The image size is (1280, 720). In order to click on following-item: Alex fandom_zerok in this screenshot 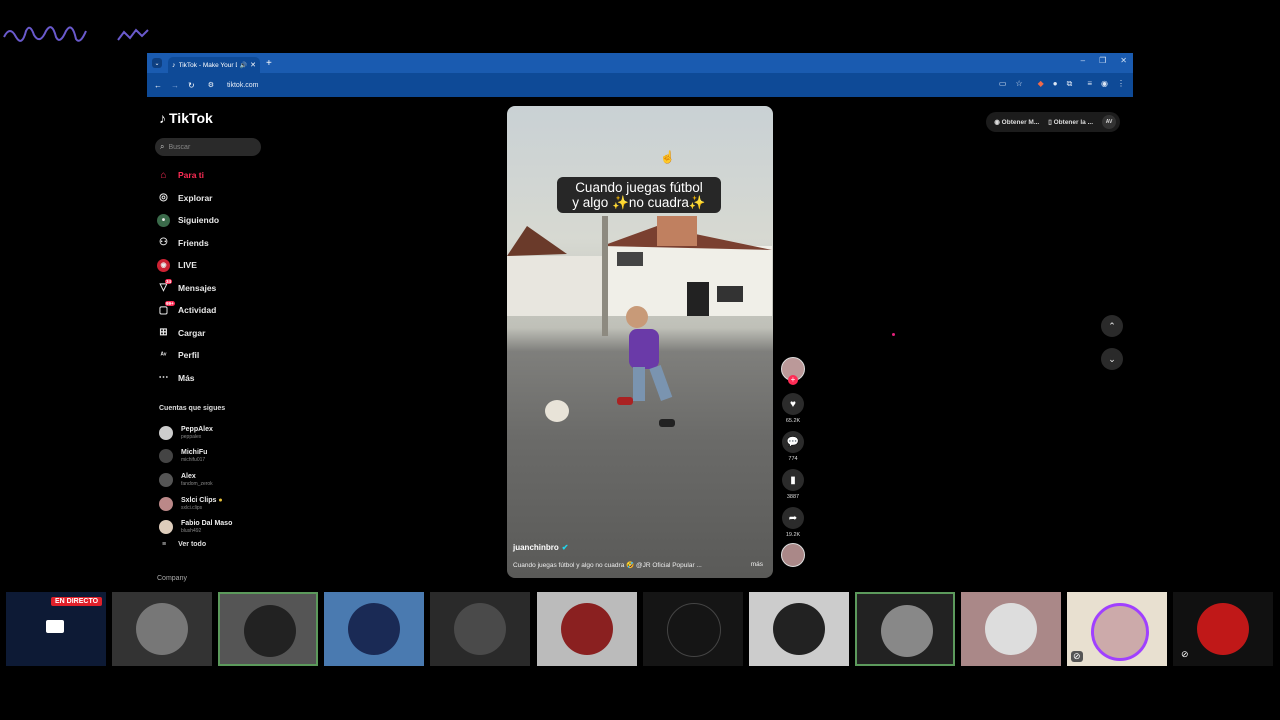, I will do `click(195, 480)`.